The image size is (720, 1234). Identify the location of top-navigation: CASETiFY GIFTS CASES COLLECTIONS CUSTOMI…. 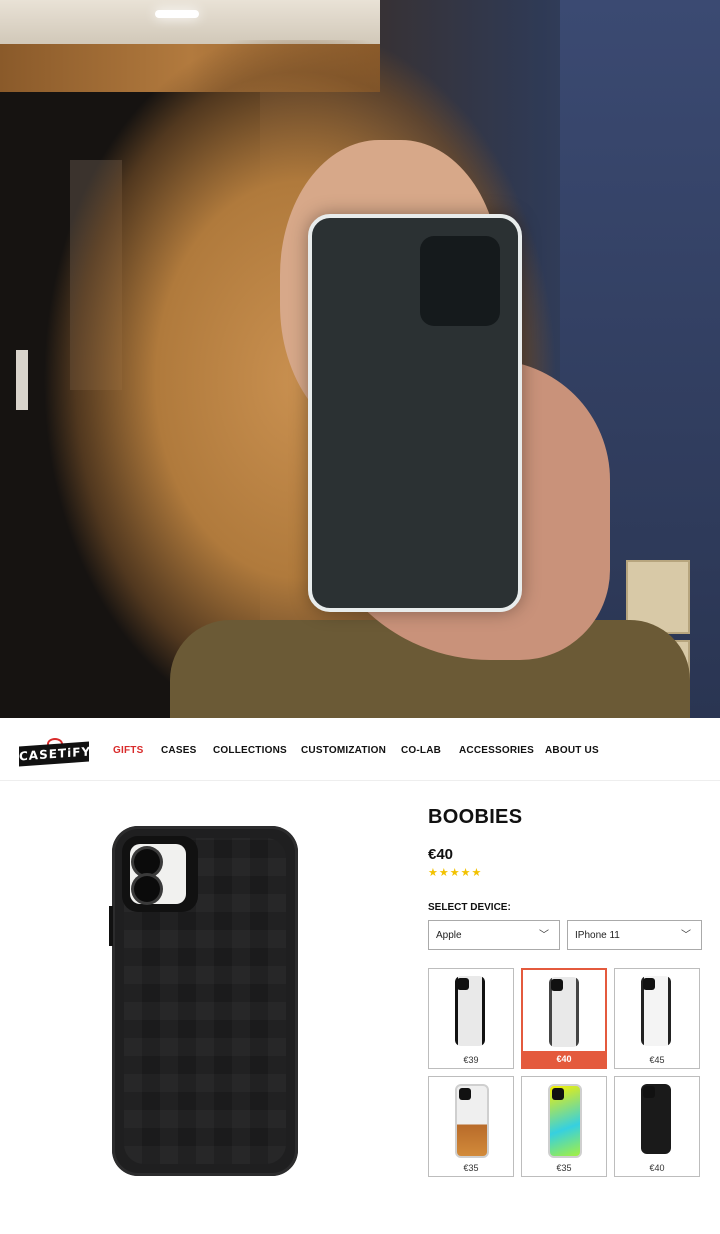
(360, 749).